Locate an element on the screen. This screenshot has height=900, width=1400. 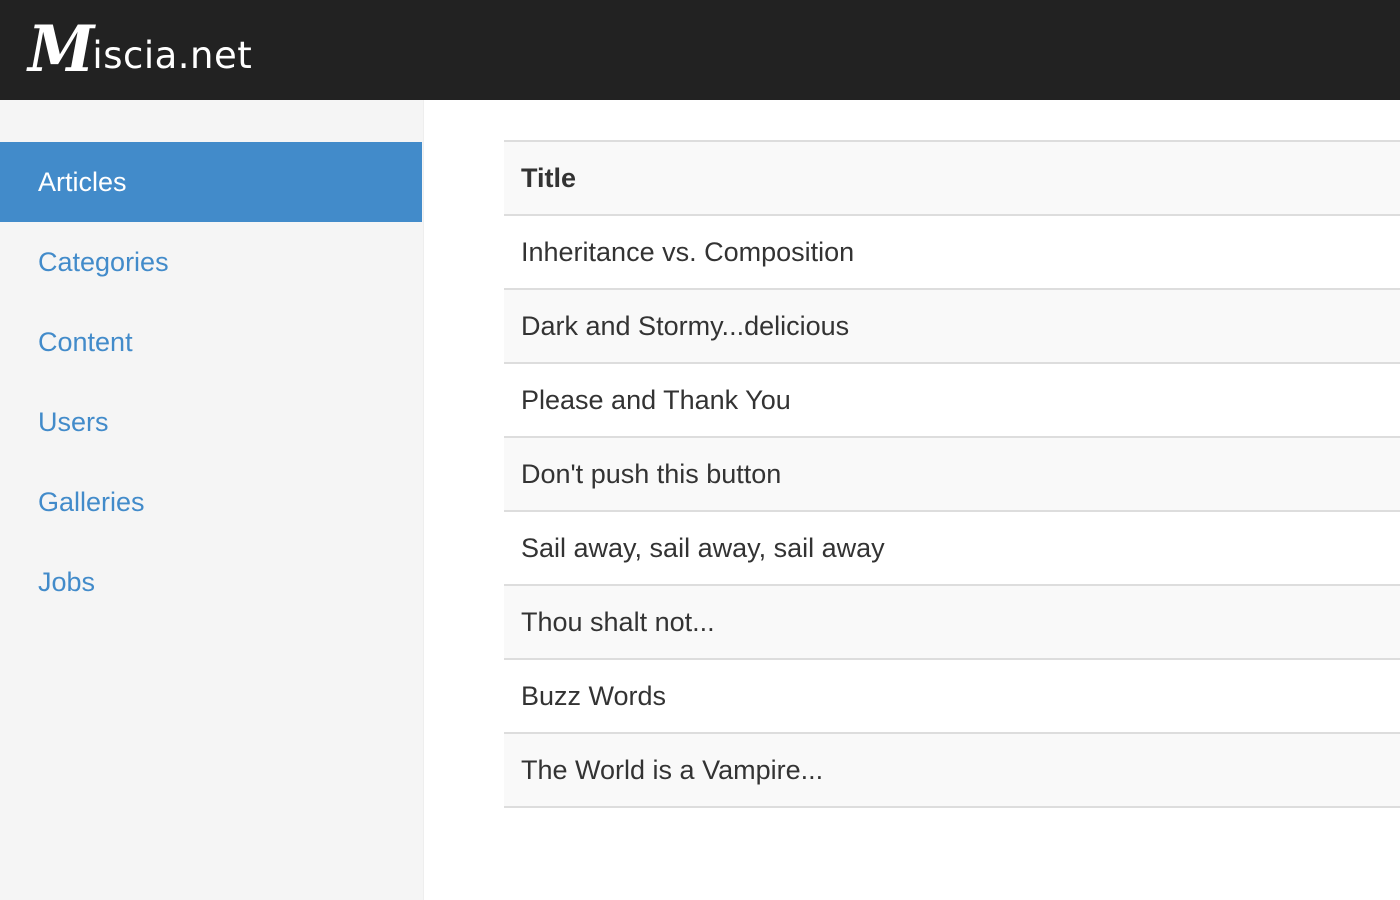
article-title: Sail away, sail away, sail away is located at coordinates (952, 548).